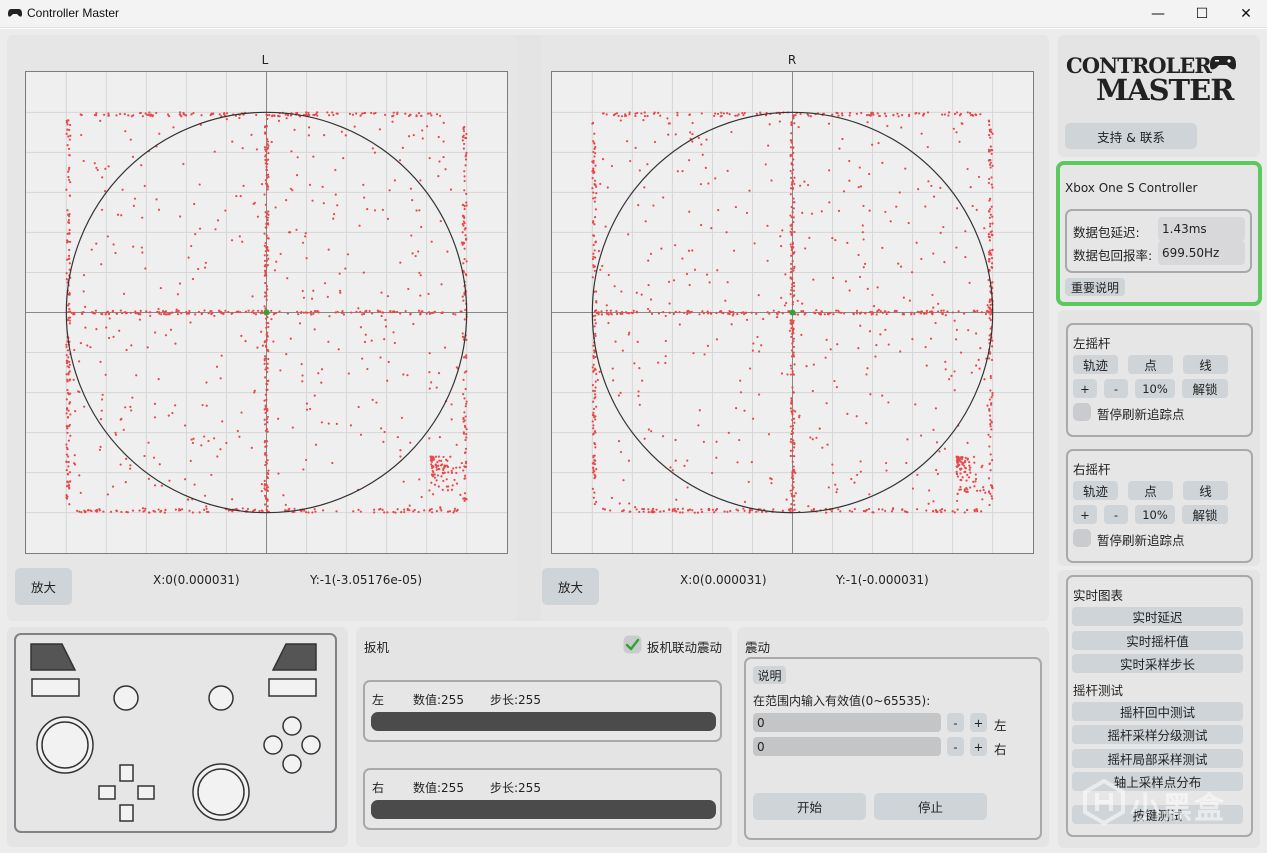 Image resolution: width=1267 pixels, height=853 pixels. I want to click on left-line-button: 线, so click(1205, 364).